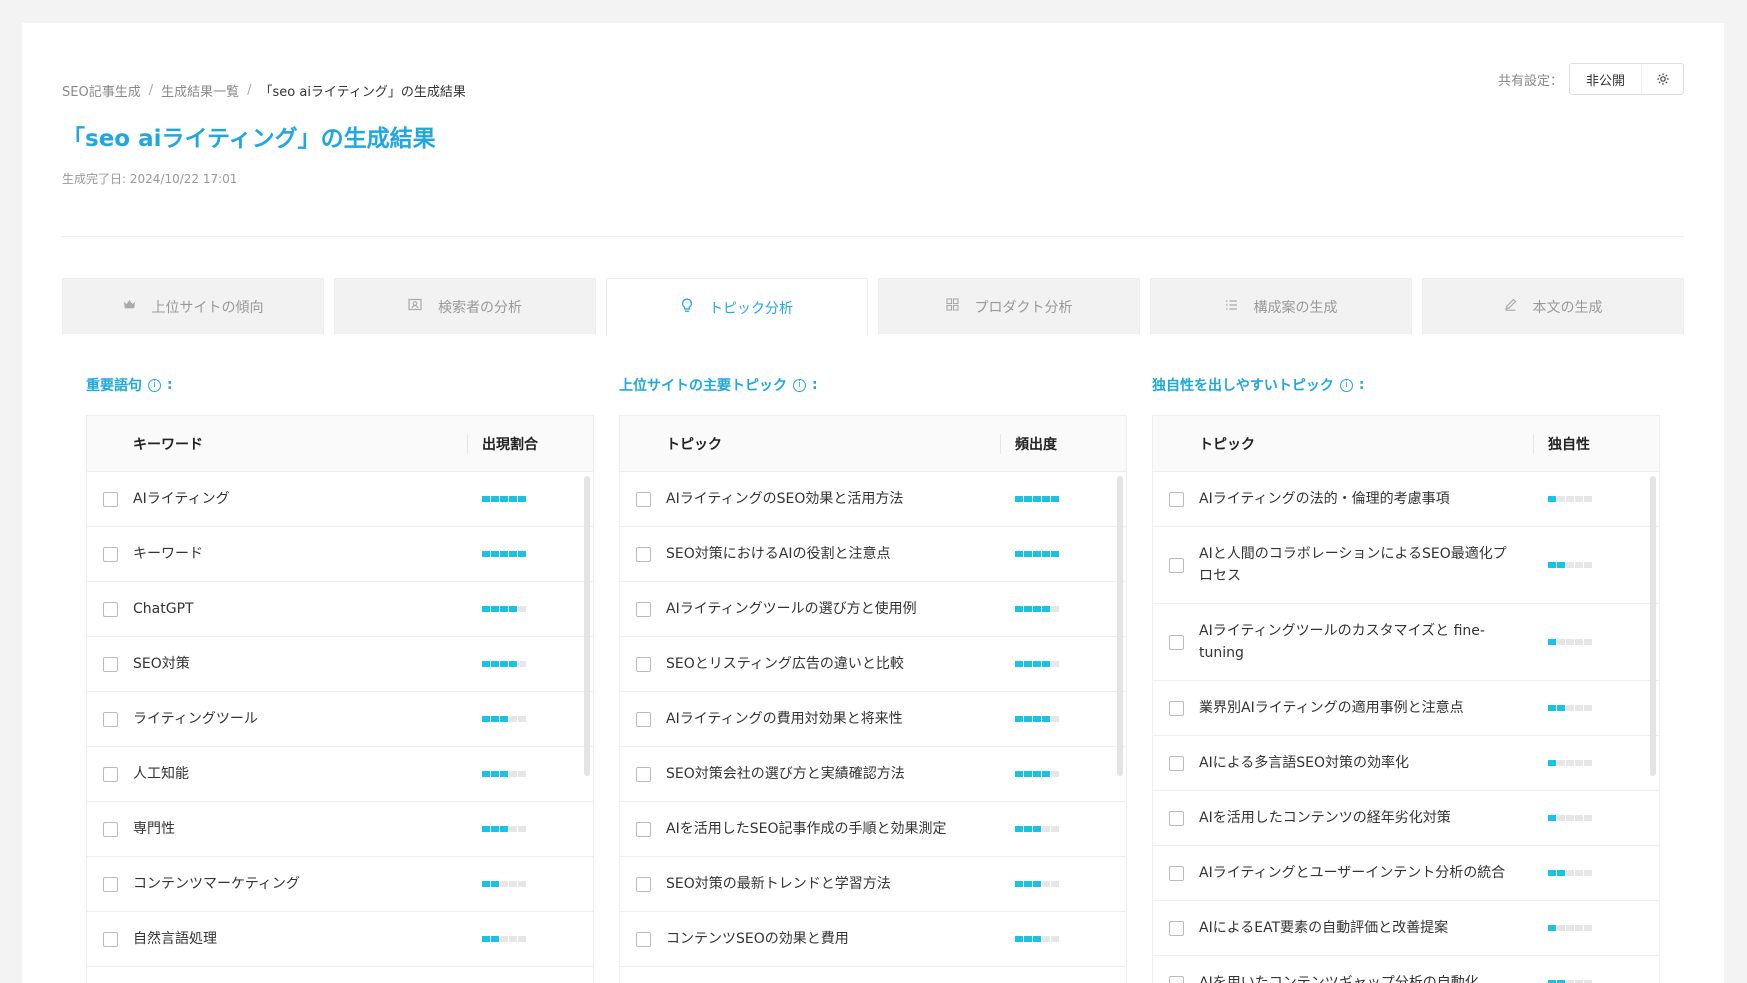  Describe the element at coordinates (340, 499) in the screenshot. I see `table-row: AIライティング` at that location.